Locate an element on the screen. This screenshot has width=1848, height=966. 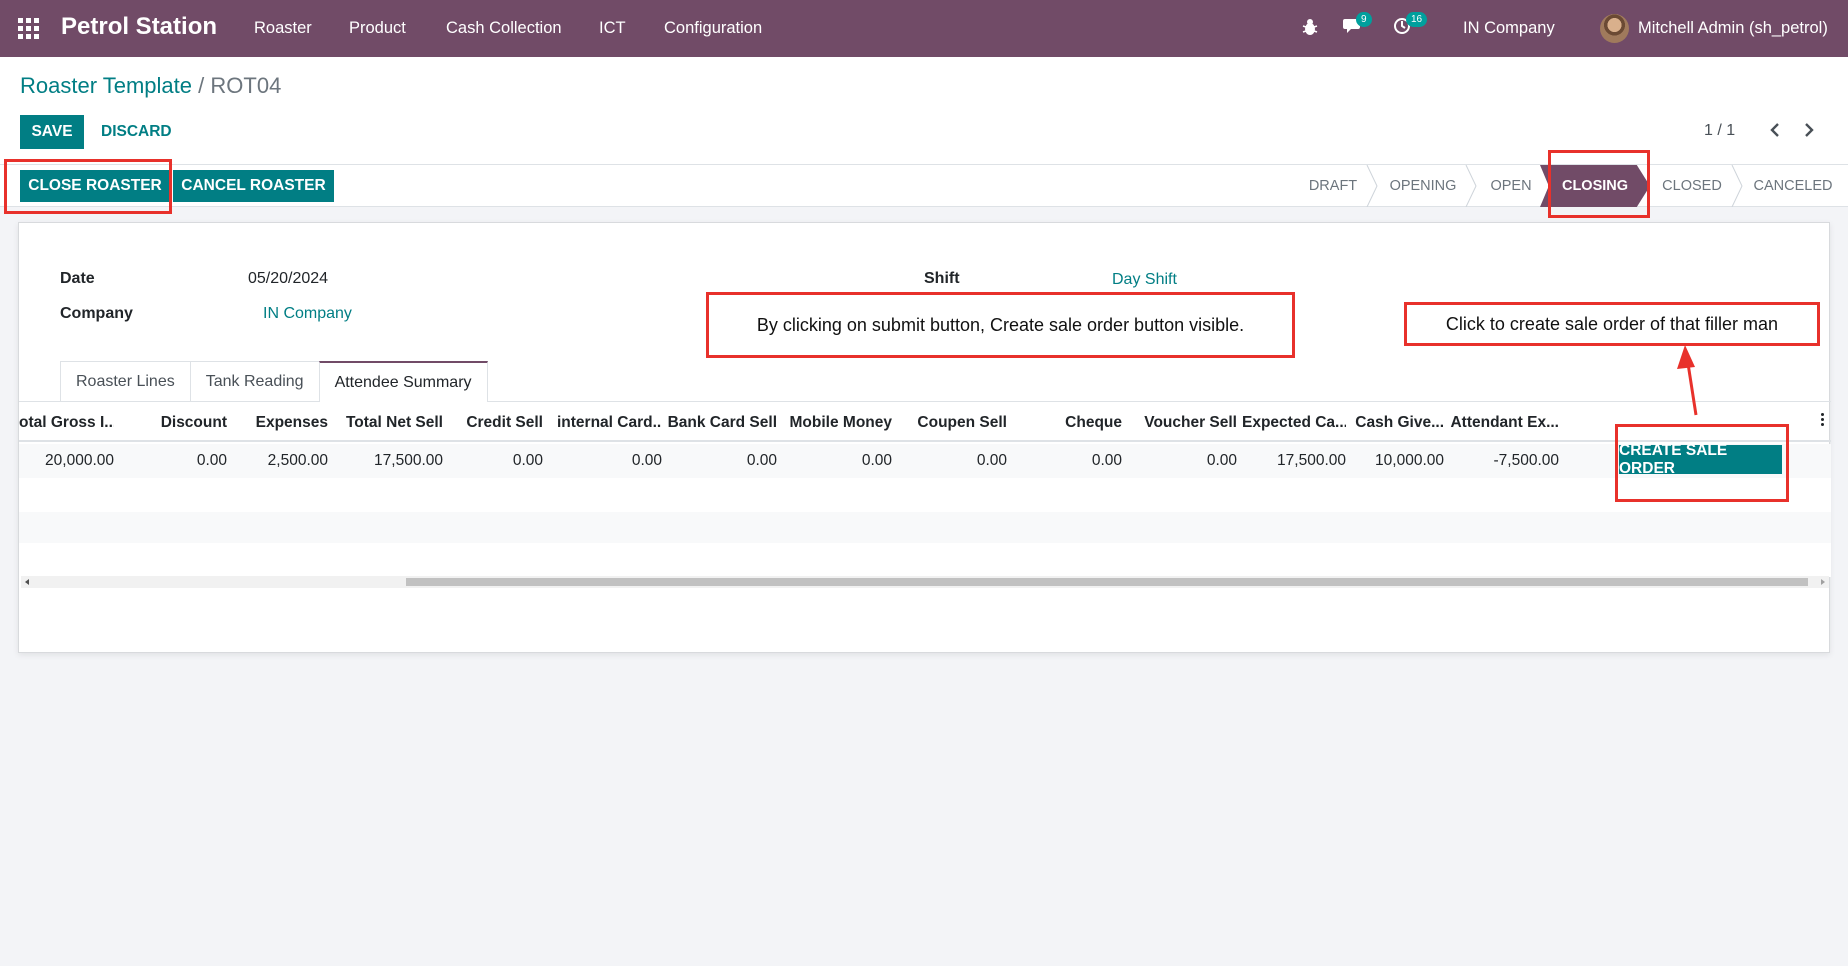
status-open: OPEN is located at coordinates (1511, 186).